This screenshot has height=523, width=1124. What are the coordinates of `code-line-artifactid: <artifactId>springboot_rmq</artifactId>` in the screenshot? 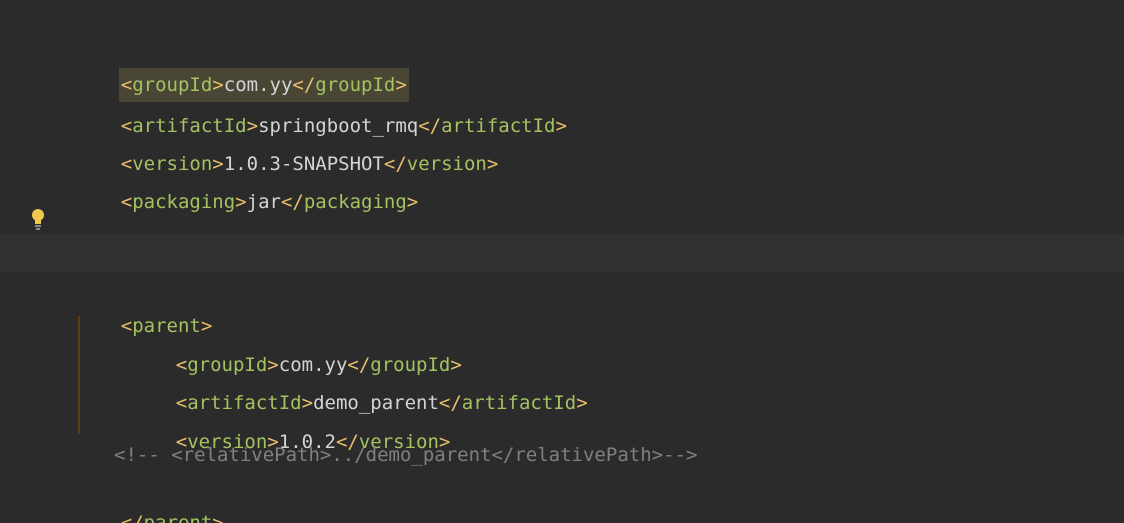 It's located at (321, 109).